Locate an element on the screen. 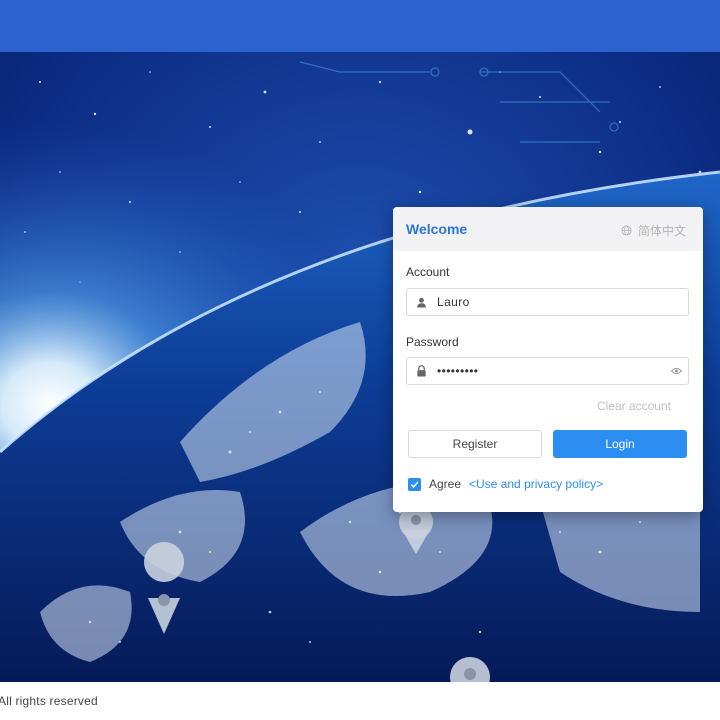 The width and height of the screenshot is (720, 720). account-field is located at coordinates (547, 302).